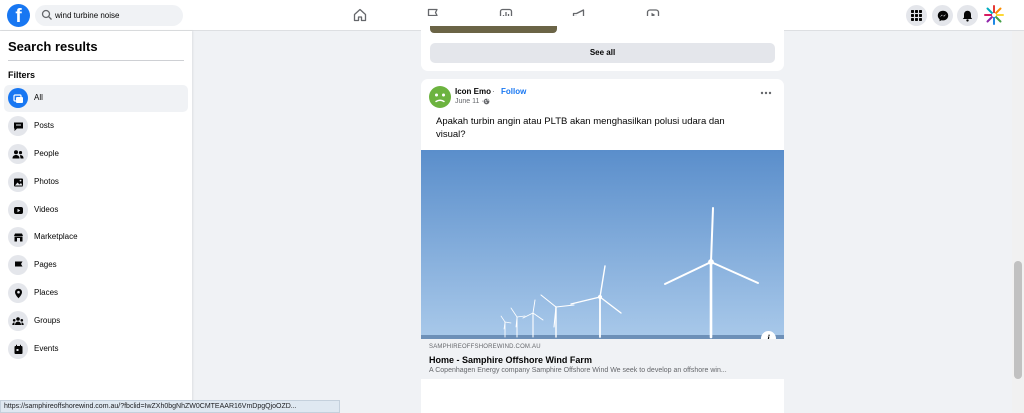 The width and height of the screenshot is (1024, 413). I want to click on sidebar-item-label: Marketplace, so click(56, 236).